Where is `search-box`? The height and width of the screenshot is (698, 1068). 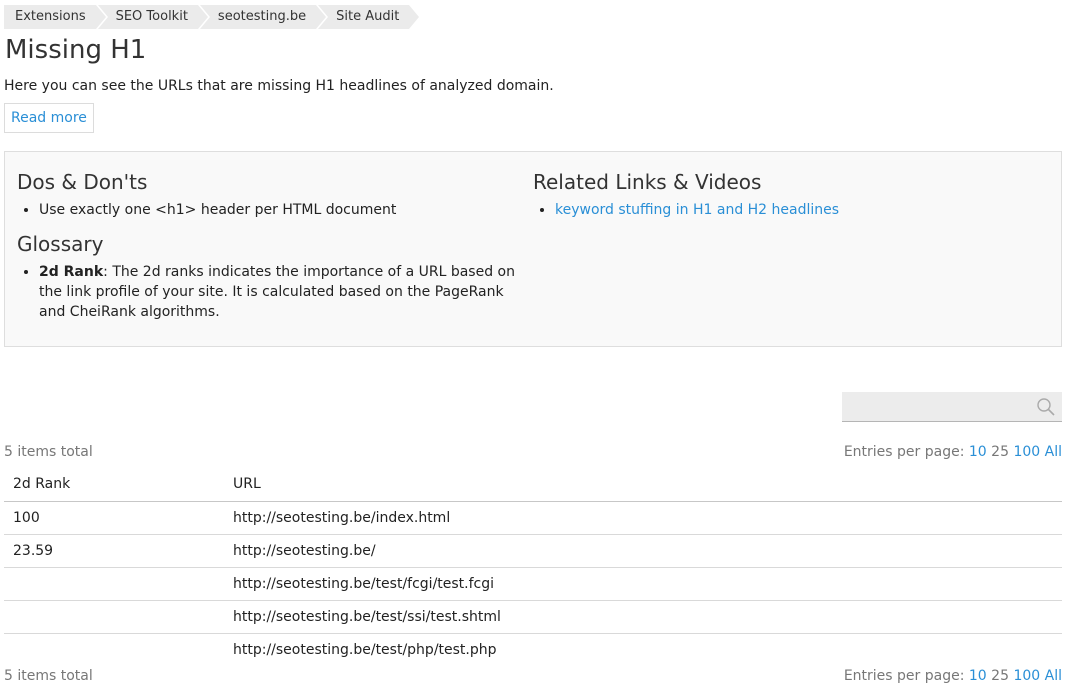 search-box is located at coordinates (952, 407).